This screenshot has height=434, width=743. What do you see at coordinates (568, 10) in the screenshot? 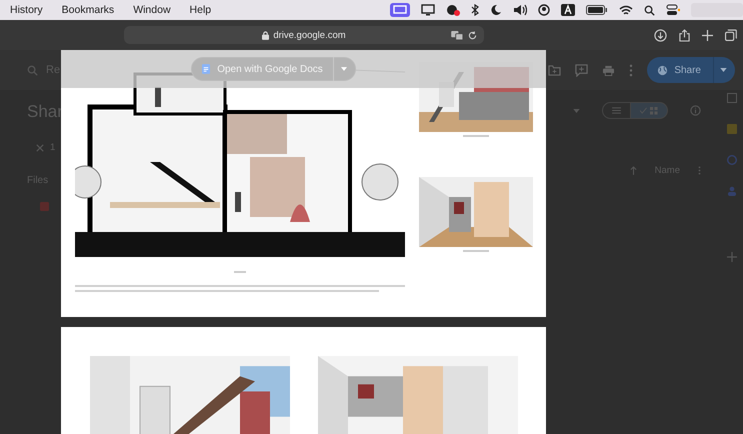
I see `keyboard-input-icon` at bounding box center [568, 10].